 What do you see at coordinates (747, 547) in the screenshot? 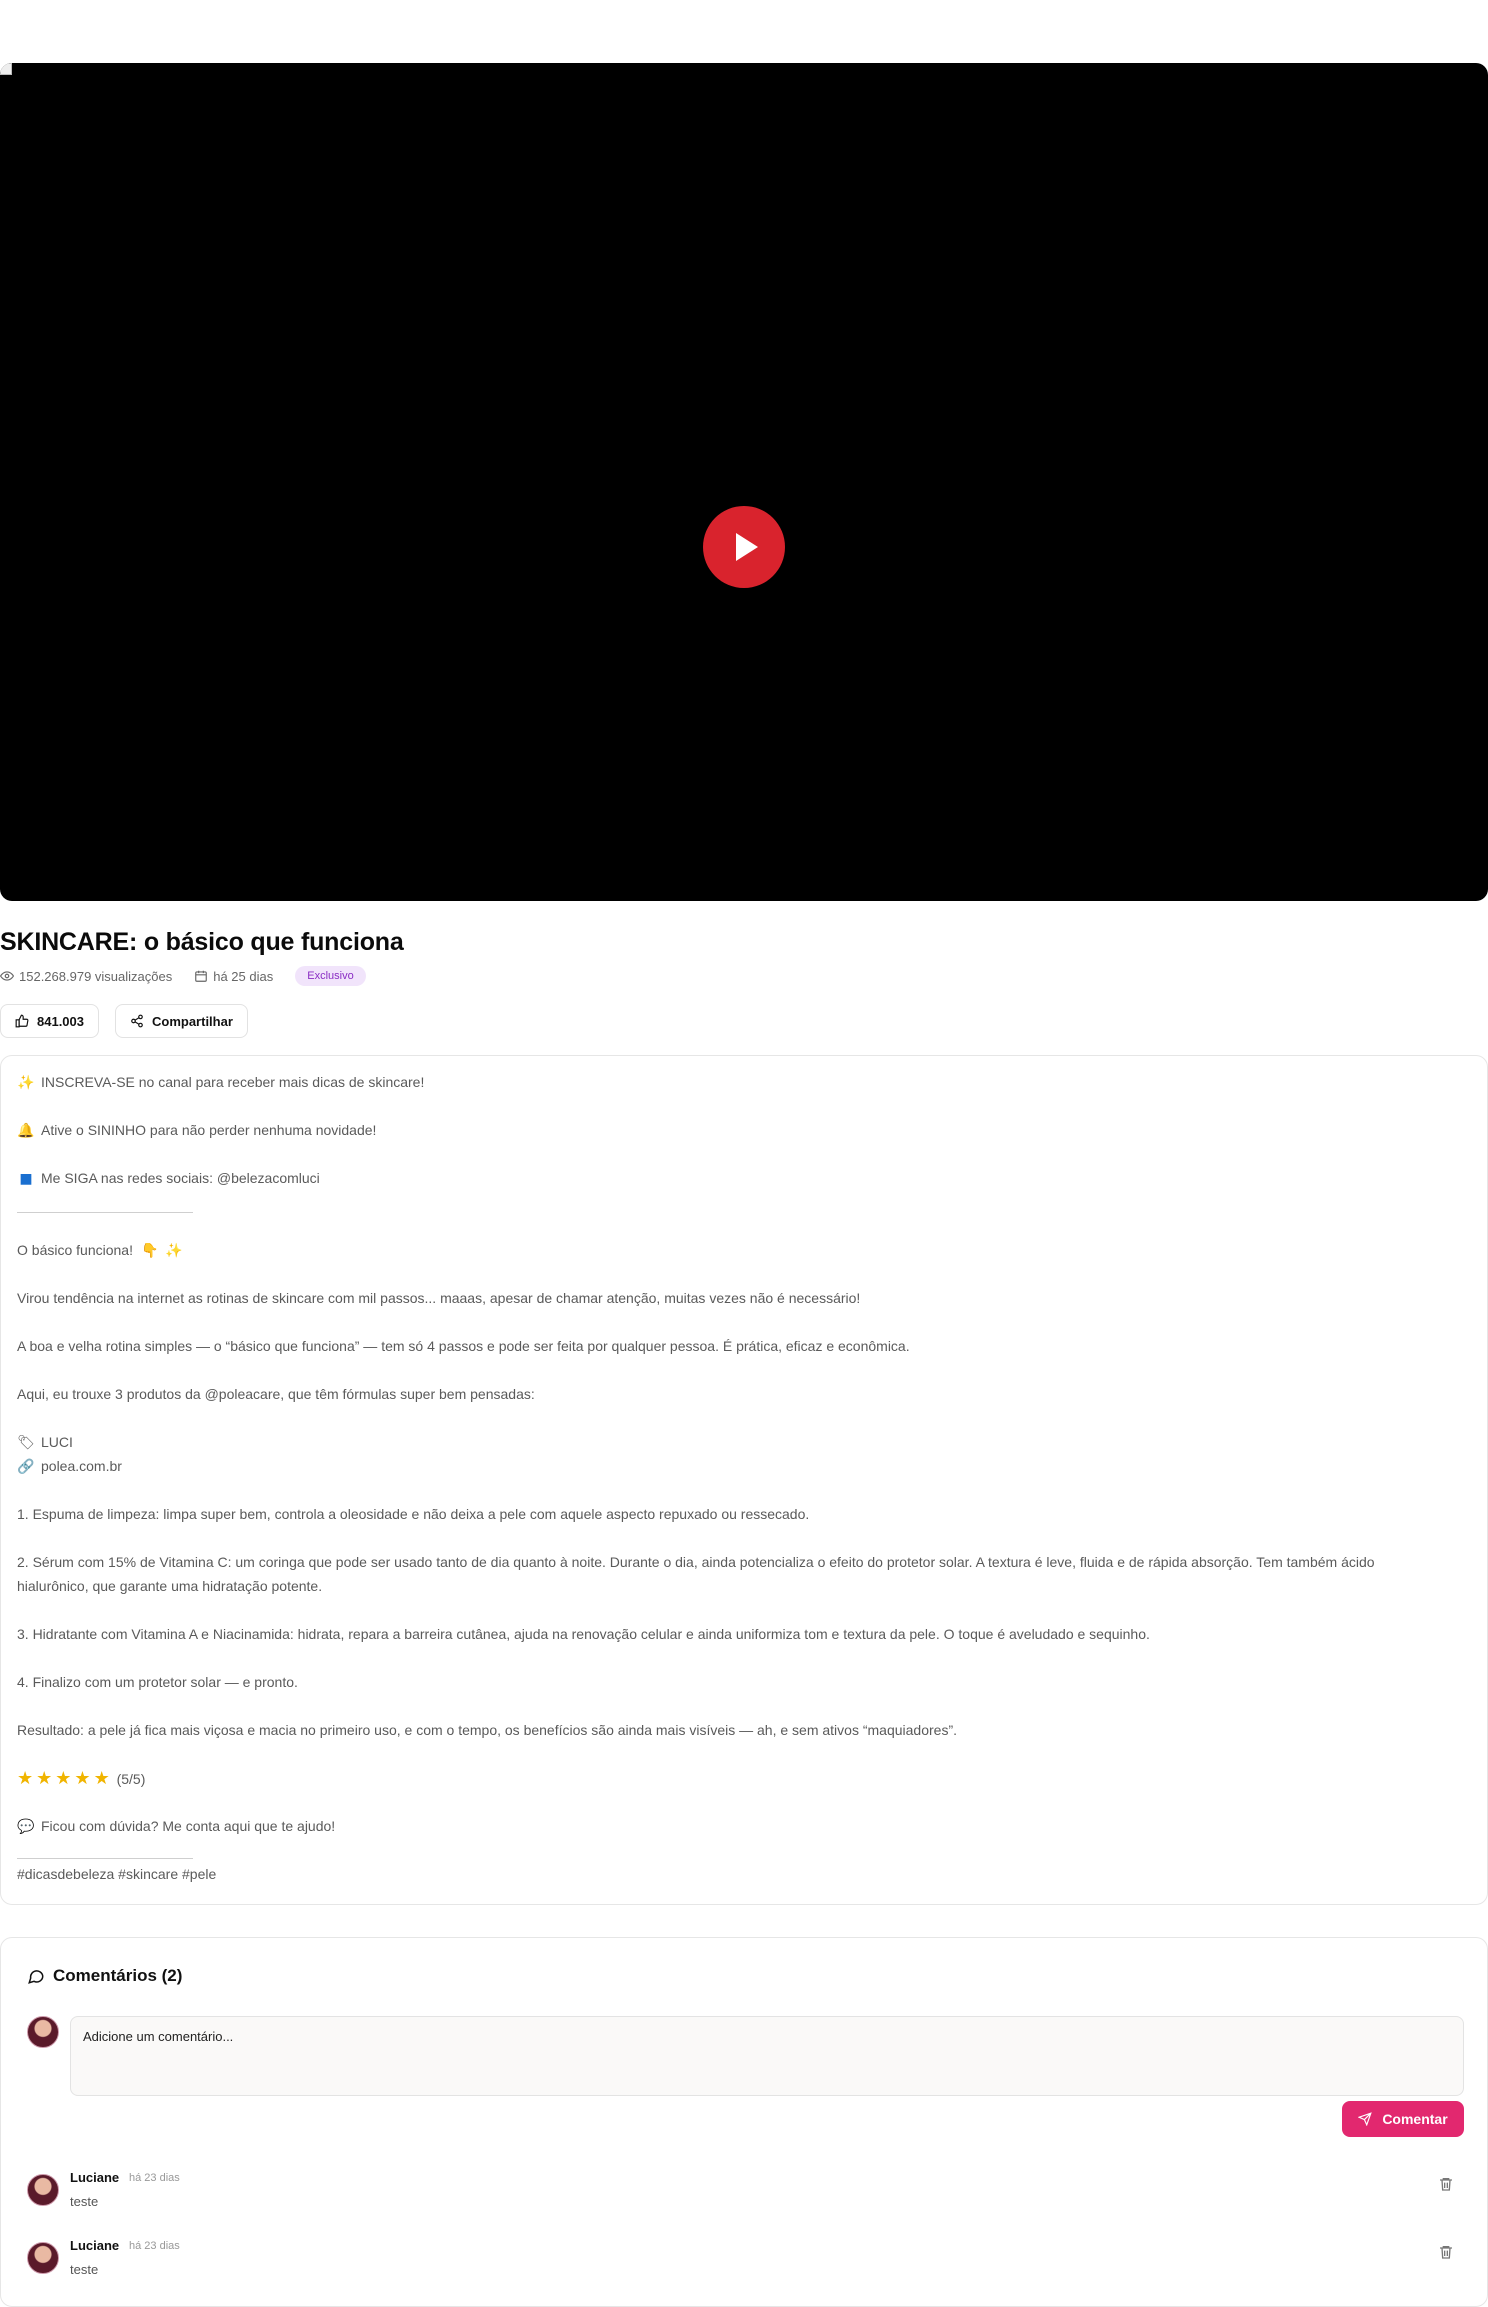
I see `play-icon` at bounding box center [747, 547].